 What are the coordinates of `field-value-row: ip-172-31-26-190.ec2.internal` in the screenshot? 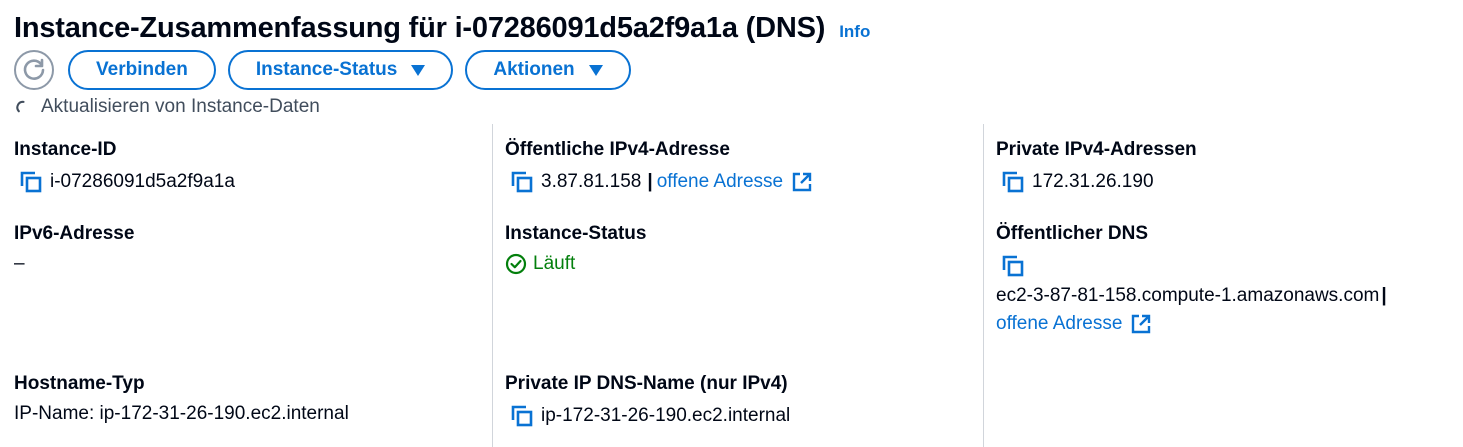 It's located at (649, 416).